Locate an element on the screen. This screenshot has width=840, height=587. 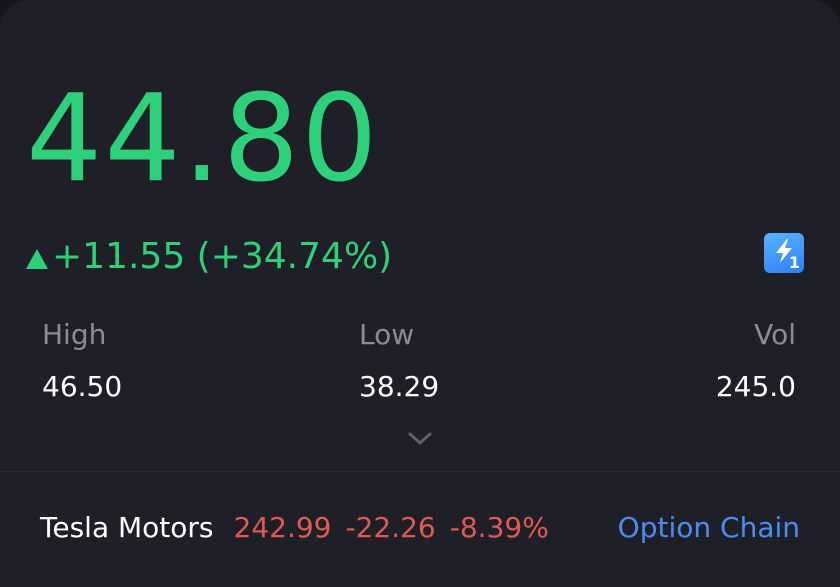
underlying-name: Tesla Motors is located at coordinates (127, 527).